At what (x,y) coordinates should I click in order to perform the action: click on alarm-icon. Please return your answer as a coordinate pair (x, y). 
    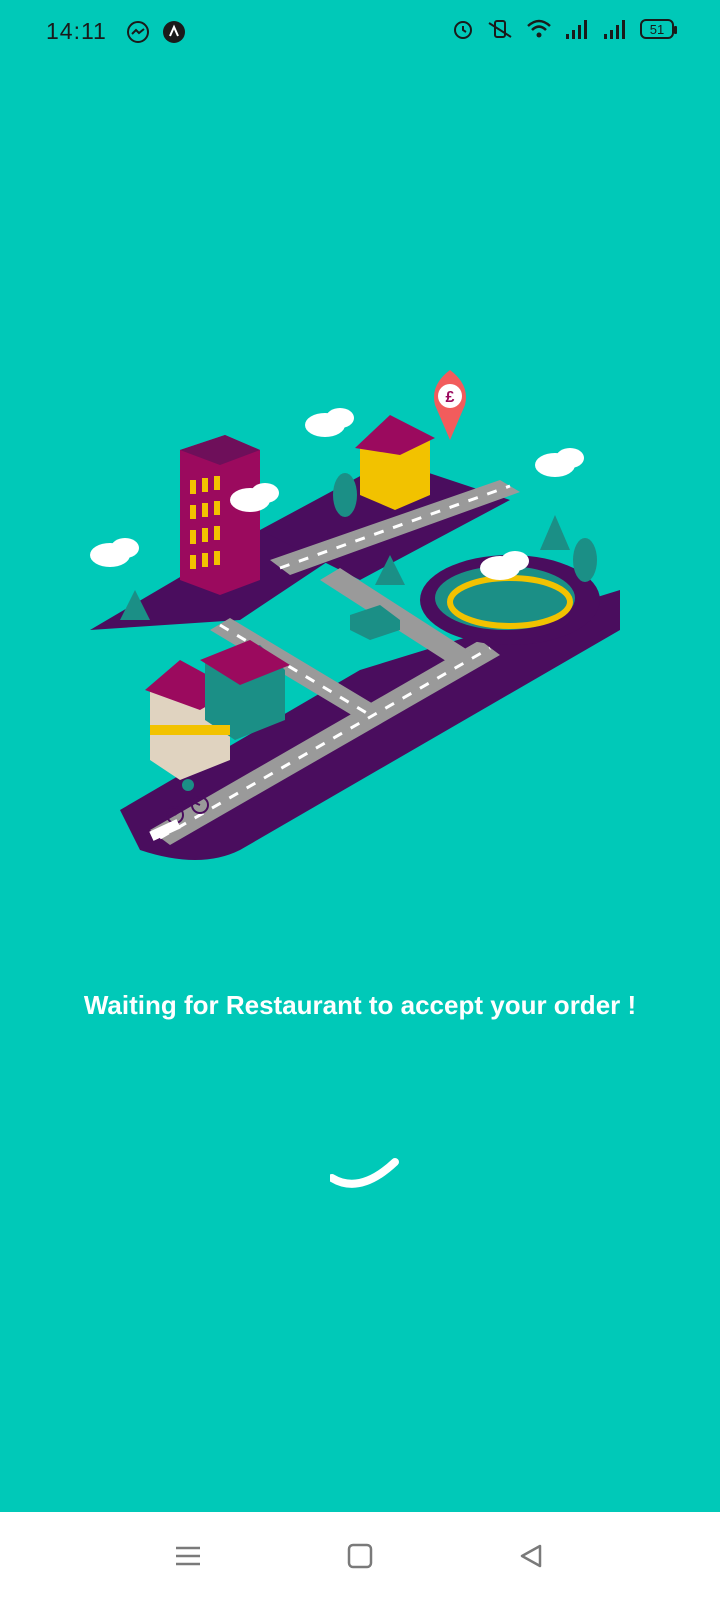
    Looking at the image, I should click on (463, 30).